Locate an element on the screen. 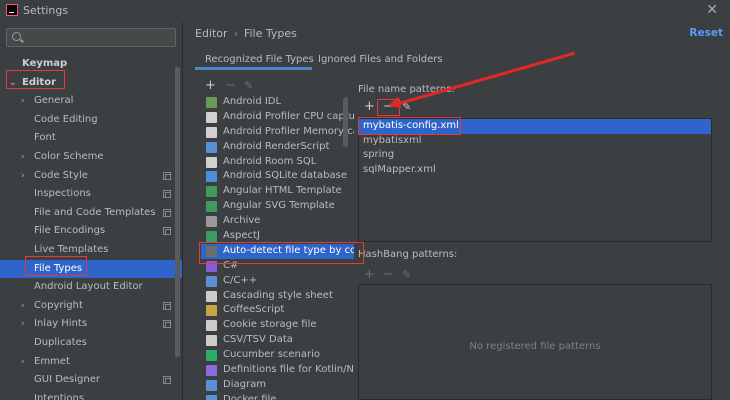 The image size is (730, 400). file-type-item: Diagram is located at coordinates (277, 385).